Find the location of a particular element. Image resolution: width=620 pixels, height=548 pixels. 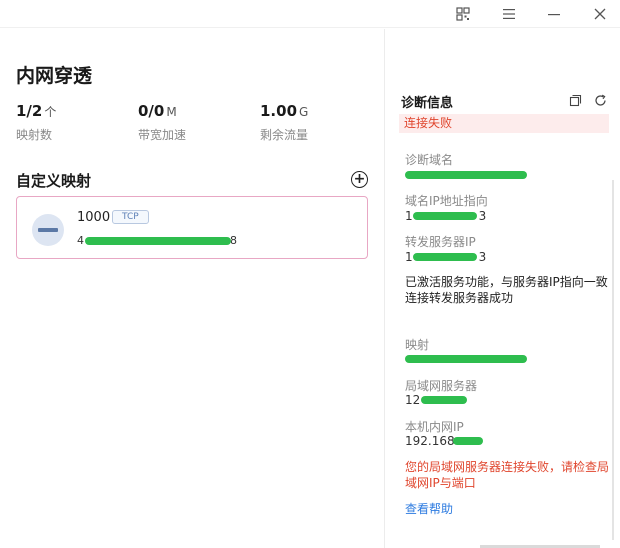

plus-icon: + is located at coordinates (359, 179).